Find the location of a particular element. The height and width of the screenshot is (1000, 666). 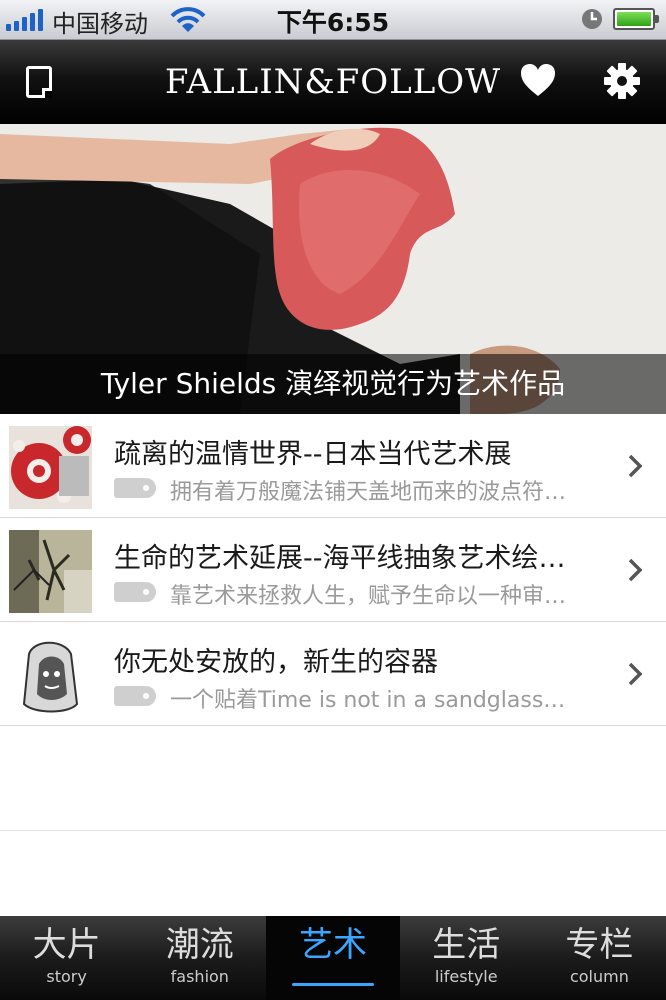

tab-lifestyle: 生活 lifestyle is located at coordinates (466, 958).